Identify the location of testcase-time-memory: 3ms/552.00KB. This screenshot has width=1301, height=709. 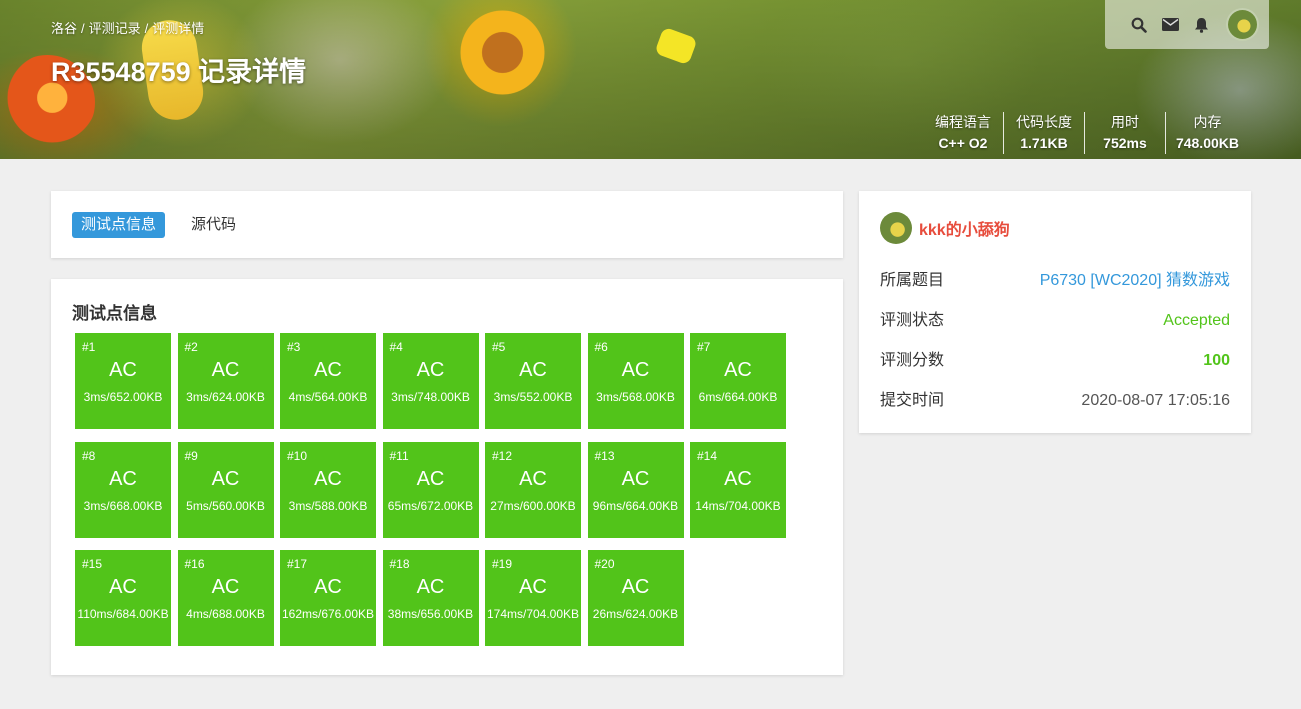
(533, 397).